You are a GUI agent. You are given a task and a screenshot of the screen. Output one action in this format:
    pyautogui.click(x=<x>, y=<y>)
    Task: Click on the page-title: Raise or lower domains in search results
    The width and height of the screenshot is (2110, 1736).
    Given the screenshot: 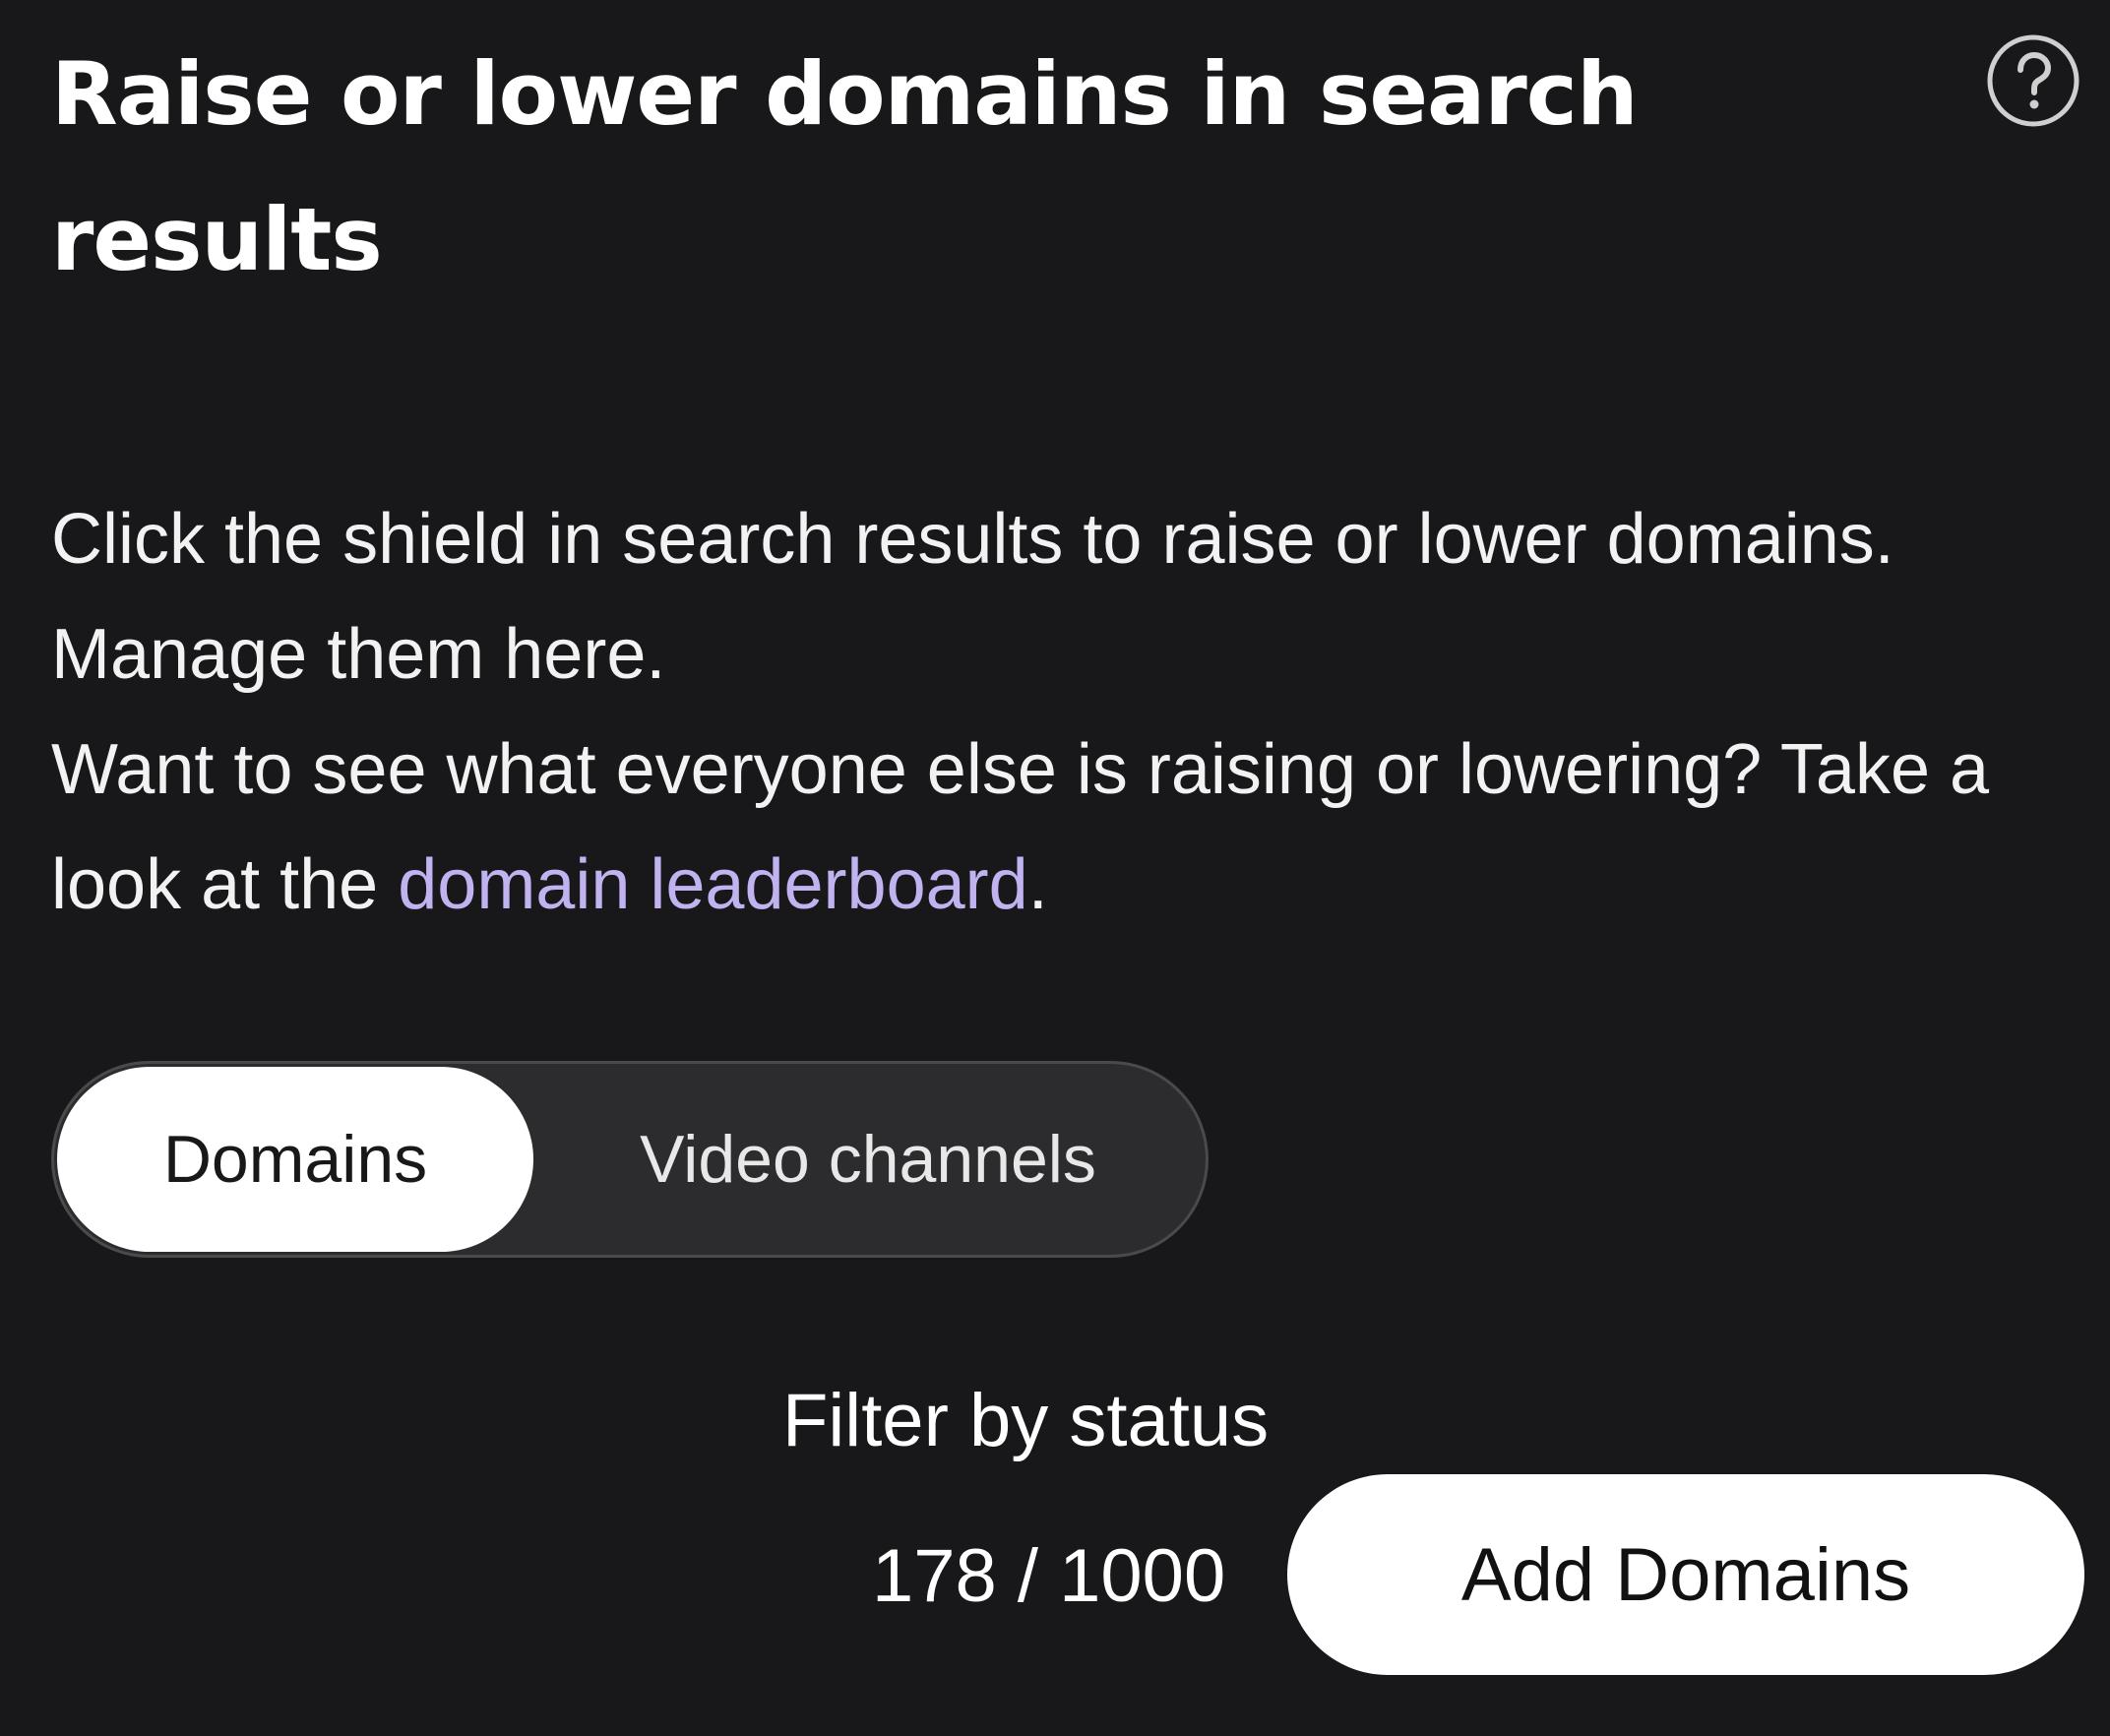 What is the action you would take?
    pyautogui.click(x=845, y=166)
    